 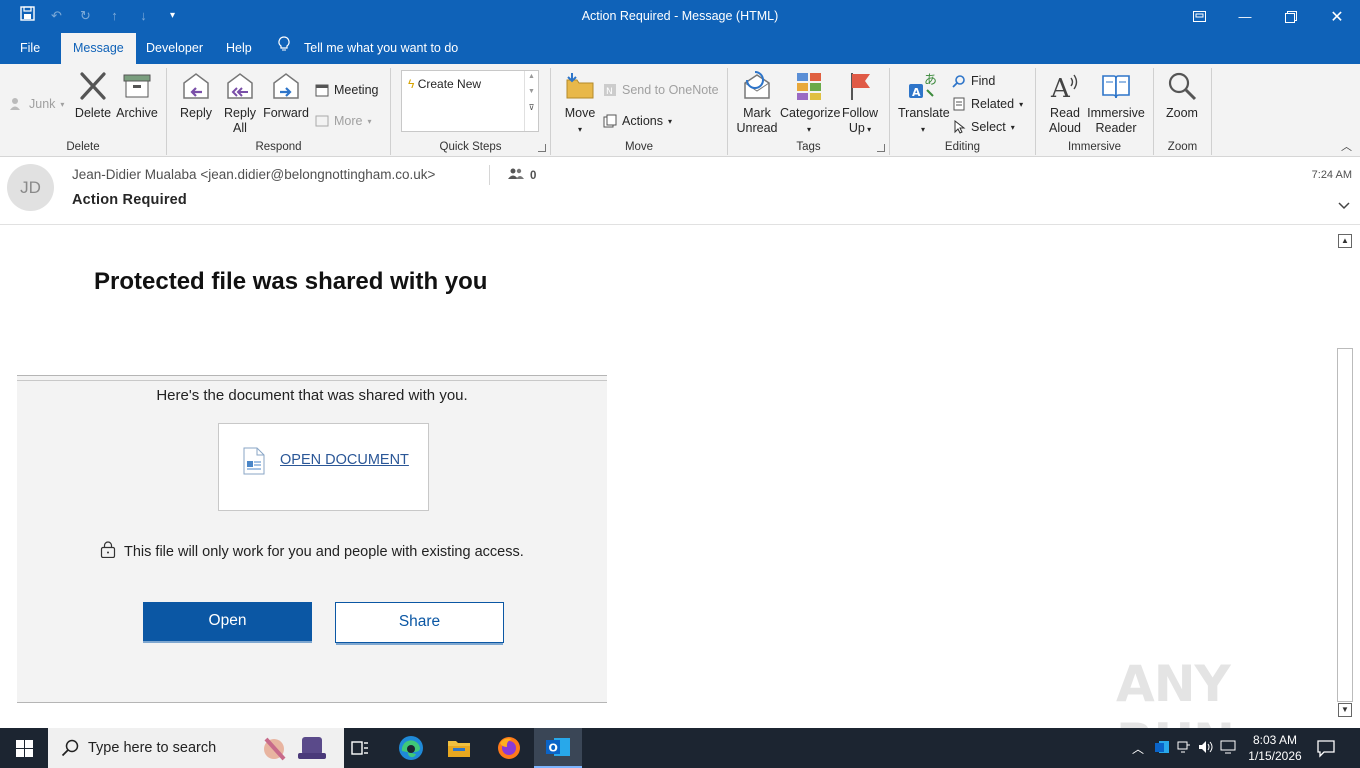 What do you see at coordinates (637, 121) in the screenshot?
I see `actions-button: Actions ▾` at bounding box center [637, 121].